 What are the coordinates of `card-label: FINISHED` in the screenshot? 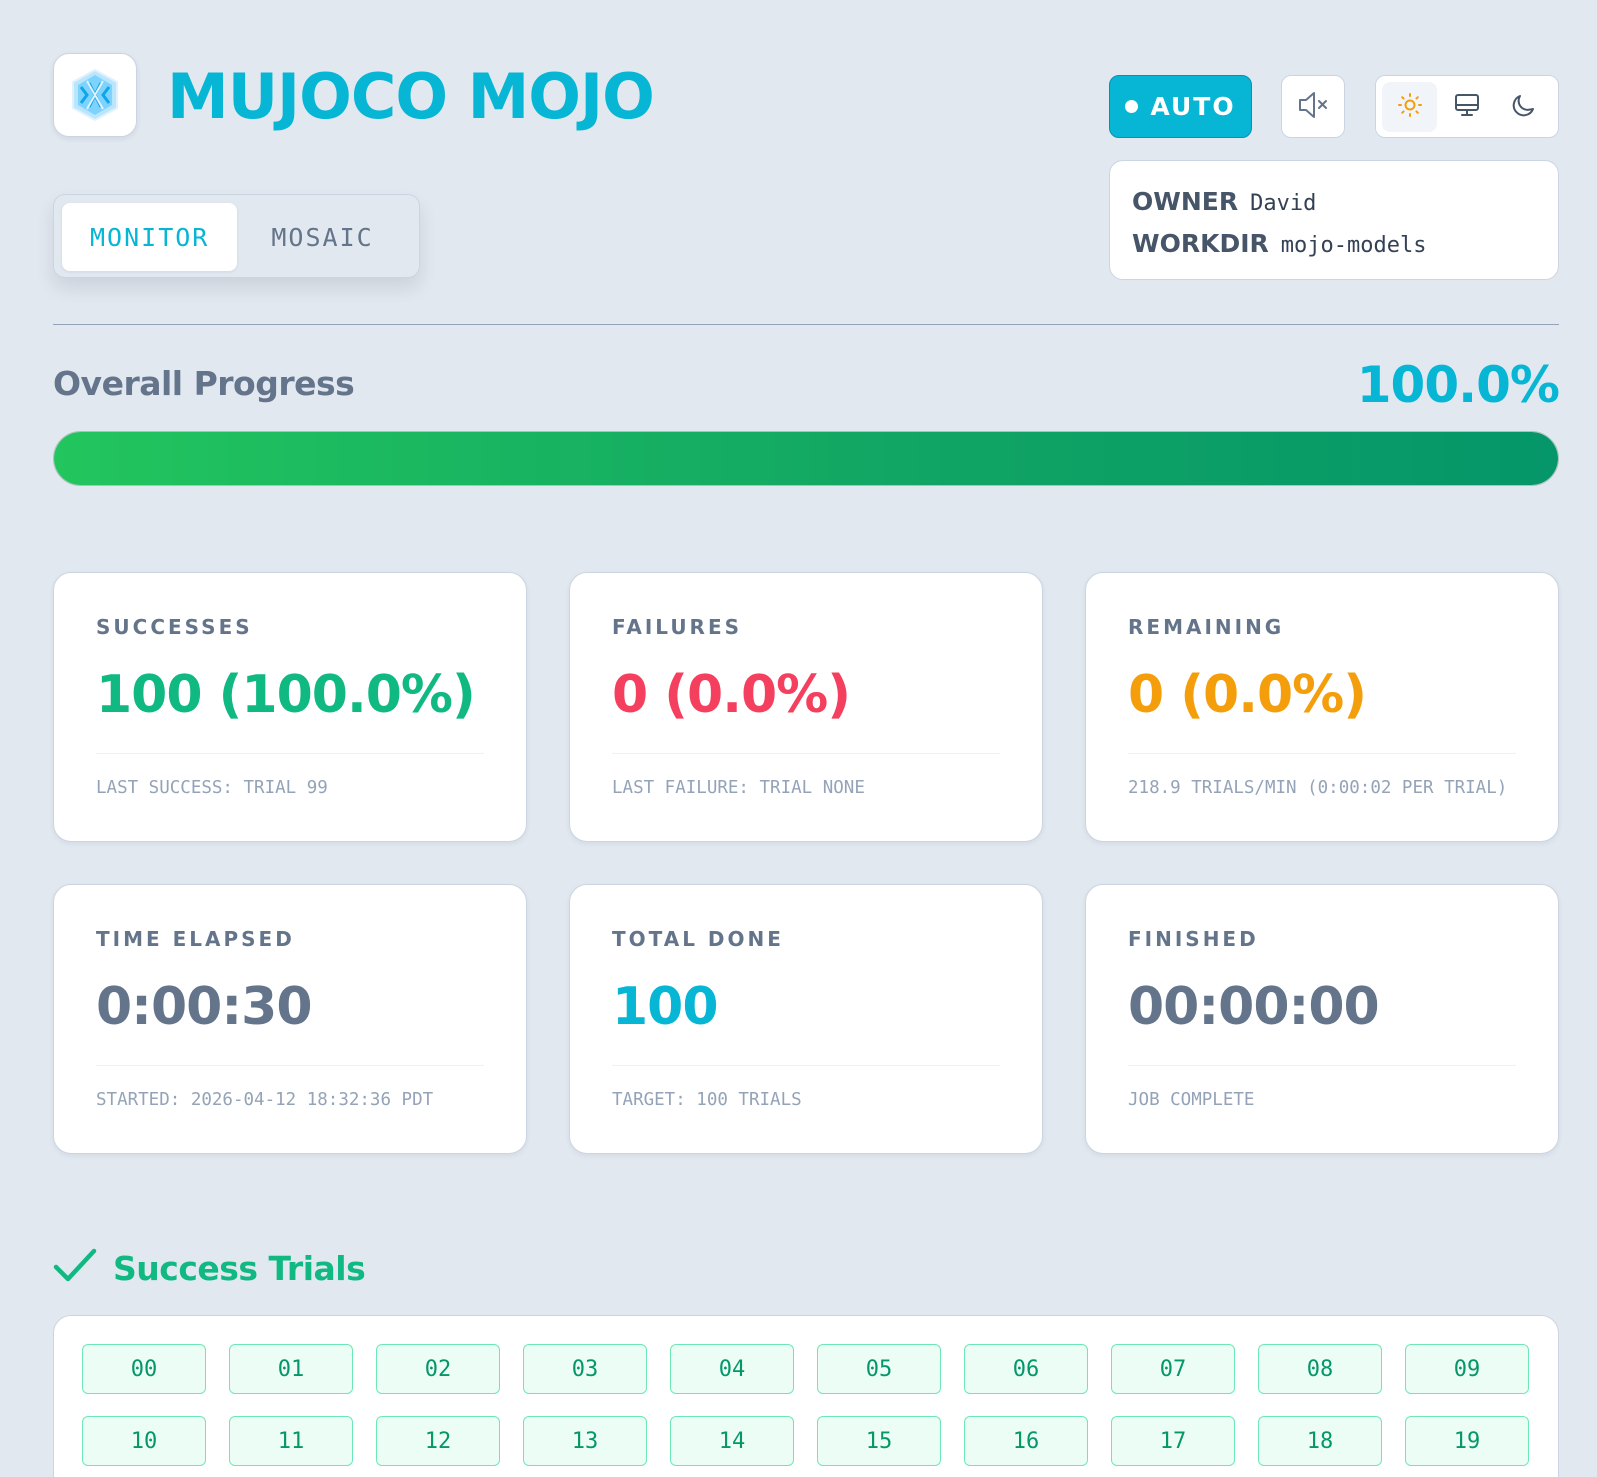 It's located at (1193, 939).